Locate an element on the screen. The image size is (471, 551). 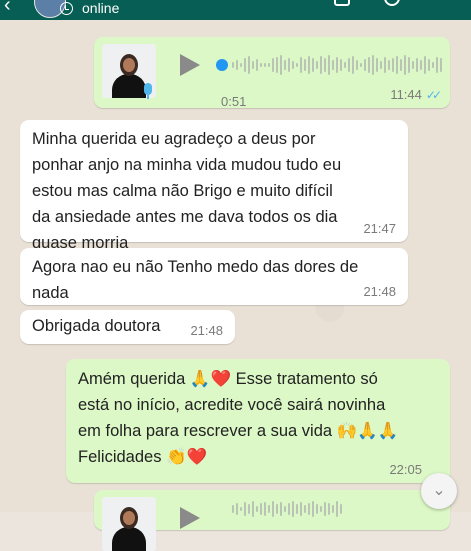
incoming-message: Obrigada doutora 21:48 is located at coordinates (127, 327).